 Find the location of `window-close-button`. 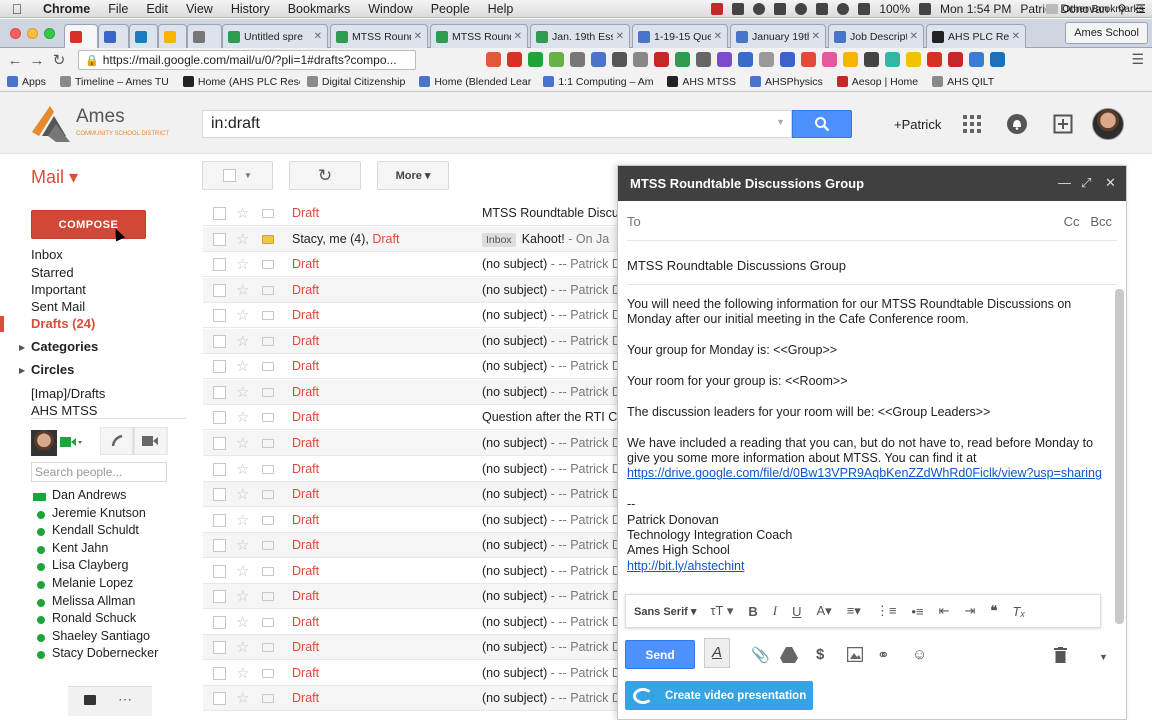

window-close-button is located at coordinates (15, 33).